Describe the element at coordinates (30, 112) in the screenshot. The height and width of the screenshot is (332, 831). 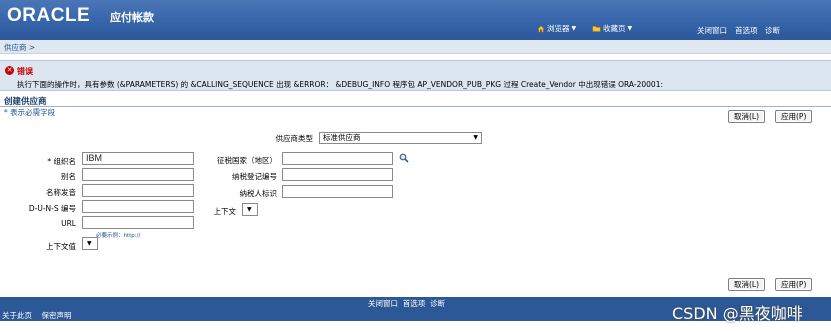
I see `required-fields-note: * 表示必需字段` at that location.